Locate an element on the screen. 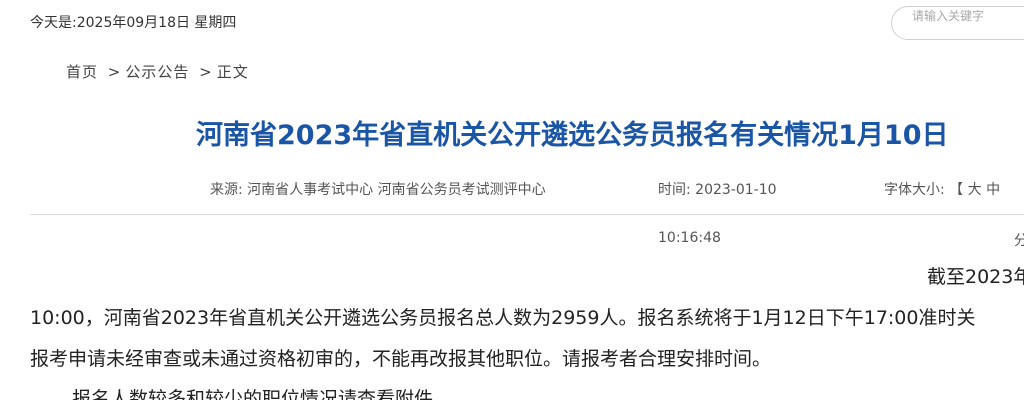 The image size is (1024, 400). article-paragraph: 截至2023年 is located at coordinates (975, 277).